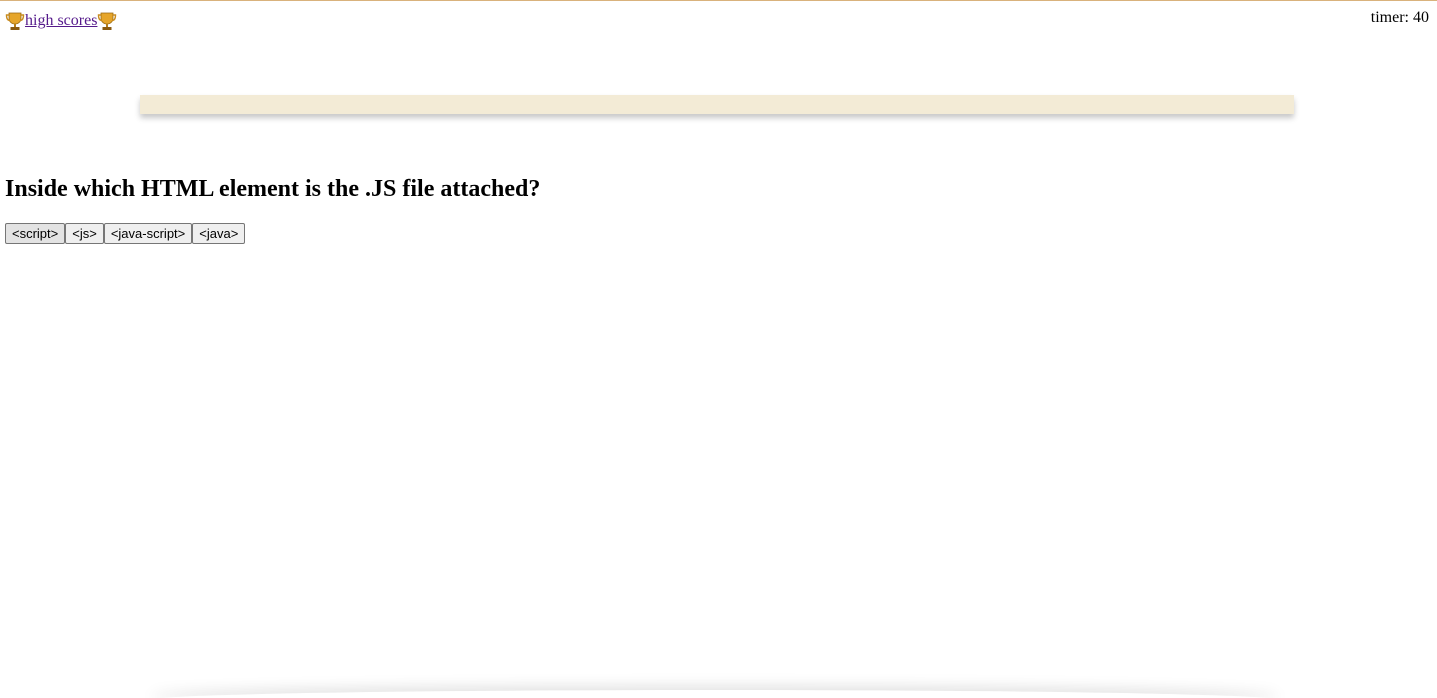 The image size is (1437, 698). Describe the element at coordinates (219, 233) in the screenshot. I see `answer-button-java: <java>` at that location.